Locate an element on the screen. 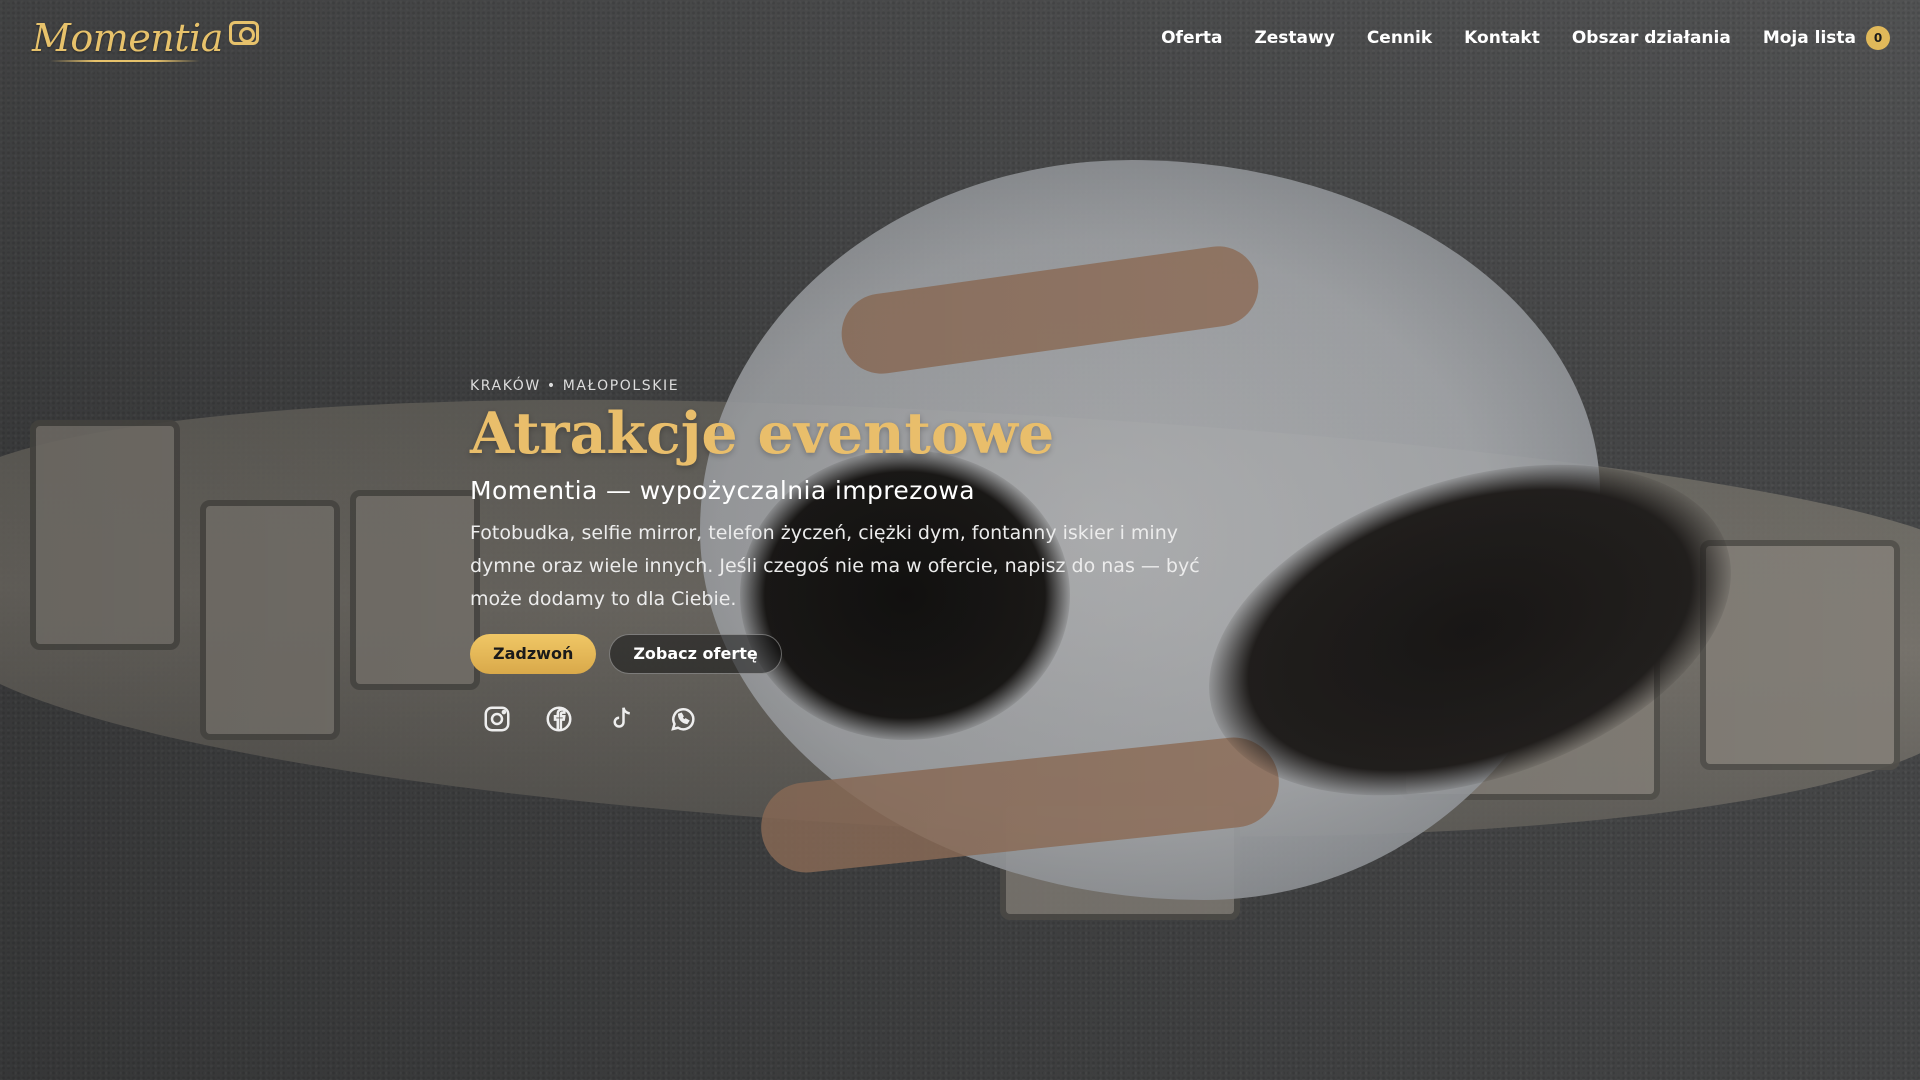  call-button: Zadzwoń is located at coordinates (533, 653).